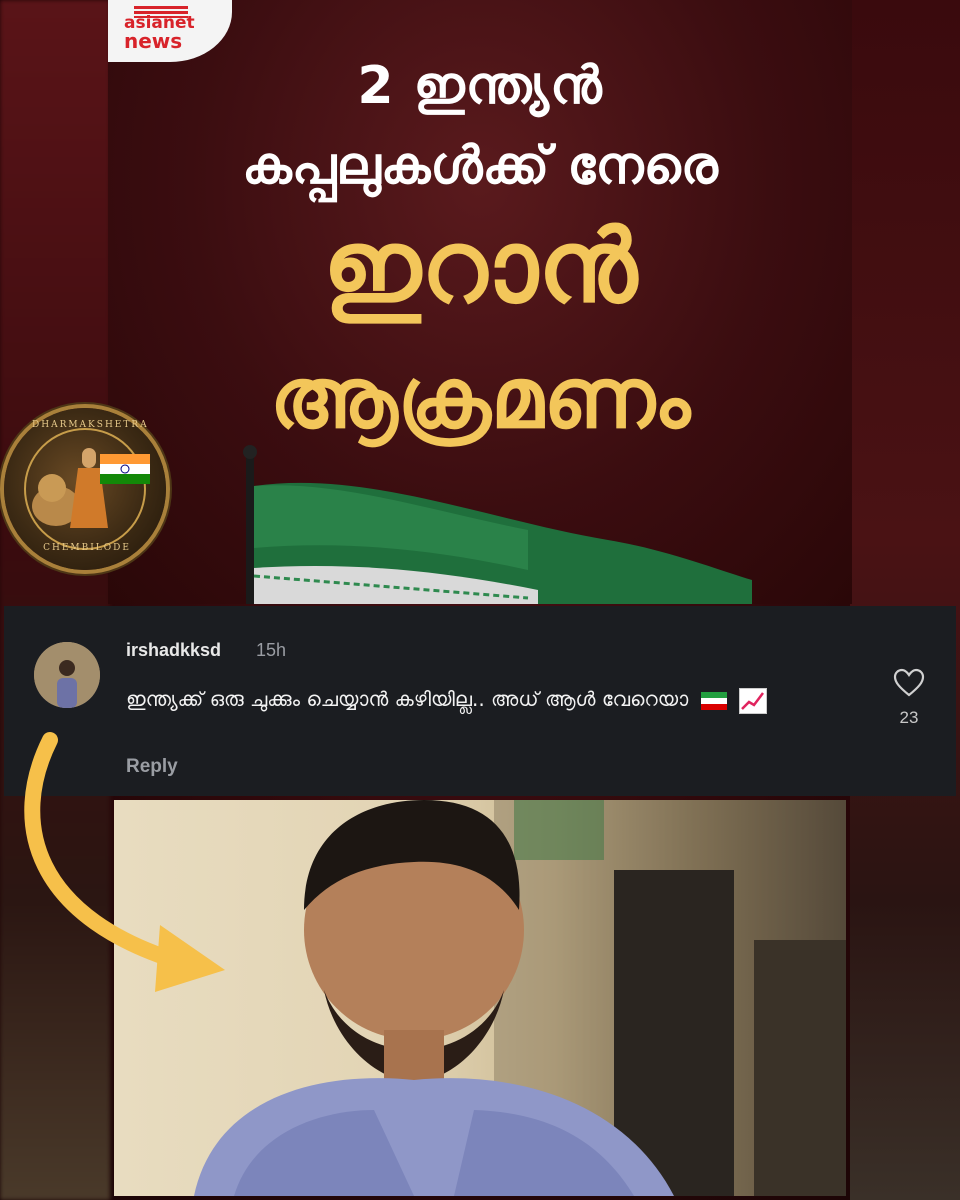  Describe the element at coordinates (497, 524) in the screenshot. I see `iran-flag-image` at that location.